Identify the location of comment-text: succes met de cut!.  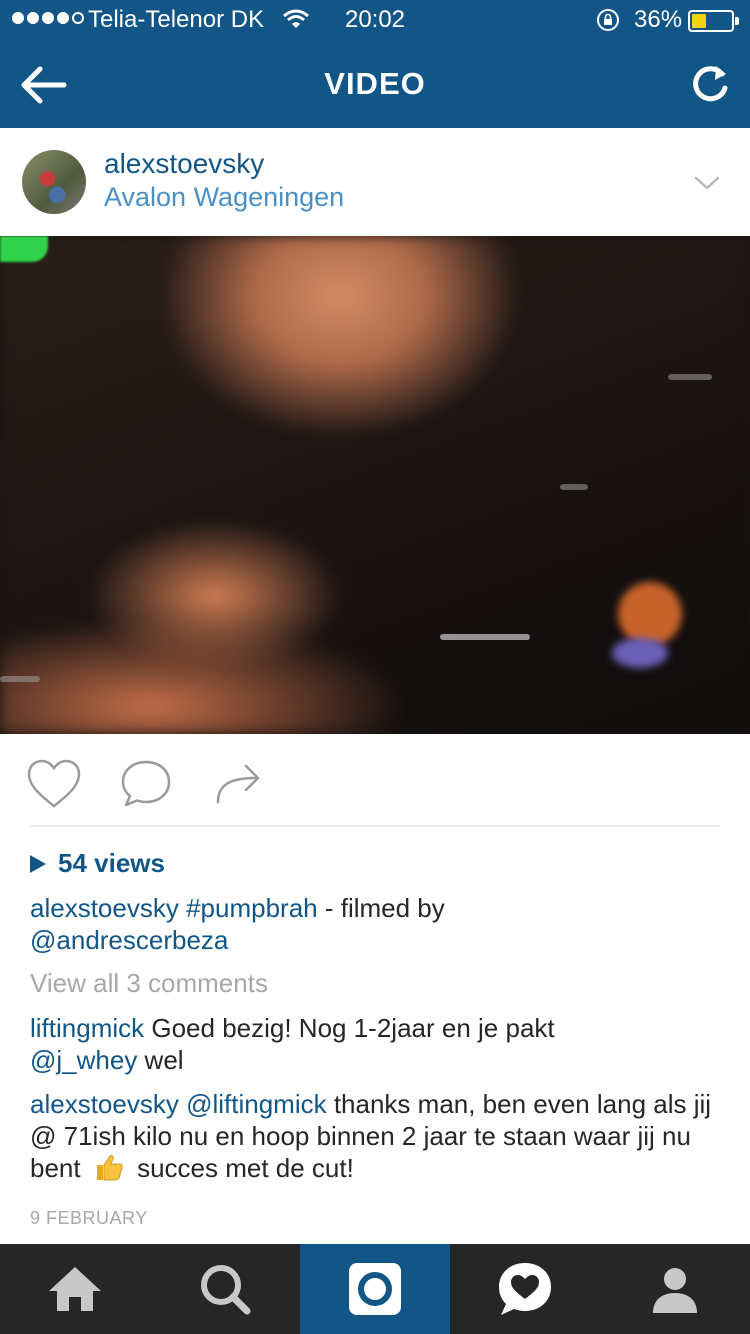
(245, 1168).